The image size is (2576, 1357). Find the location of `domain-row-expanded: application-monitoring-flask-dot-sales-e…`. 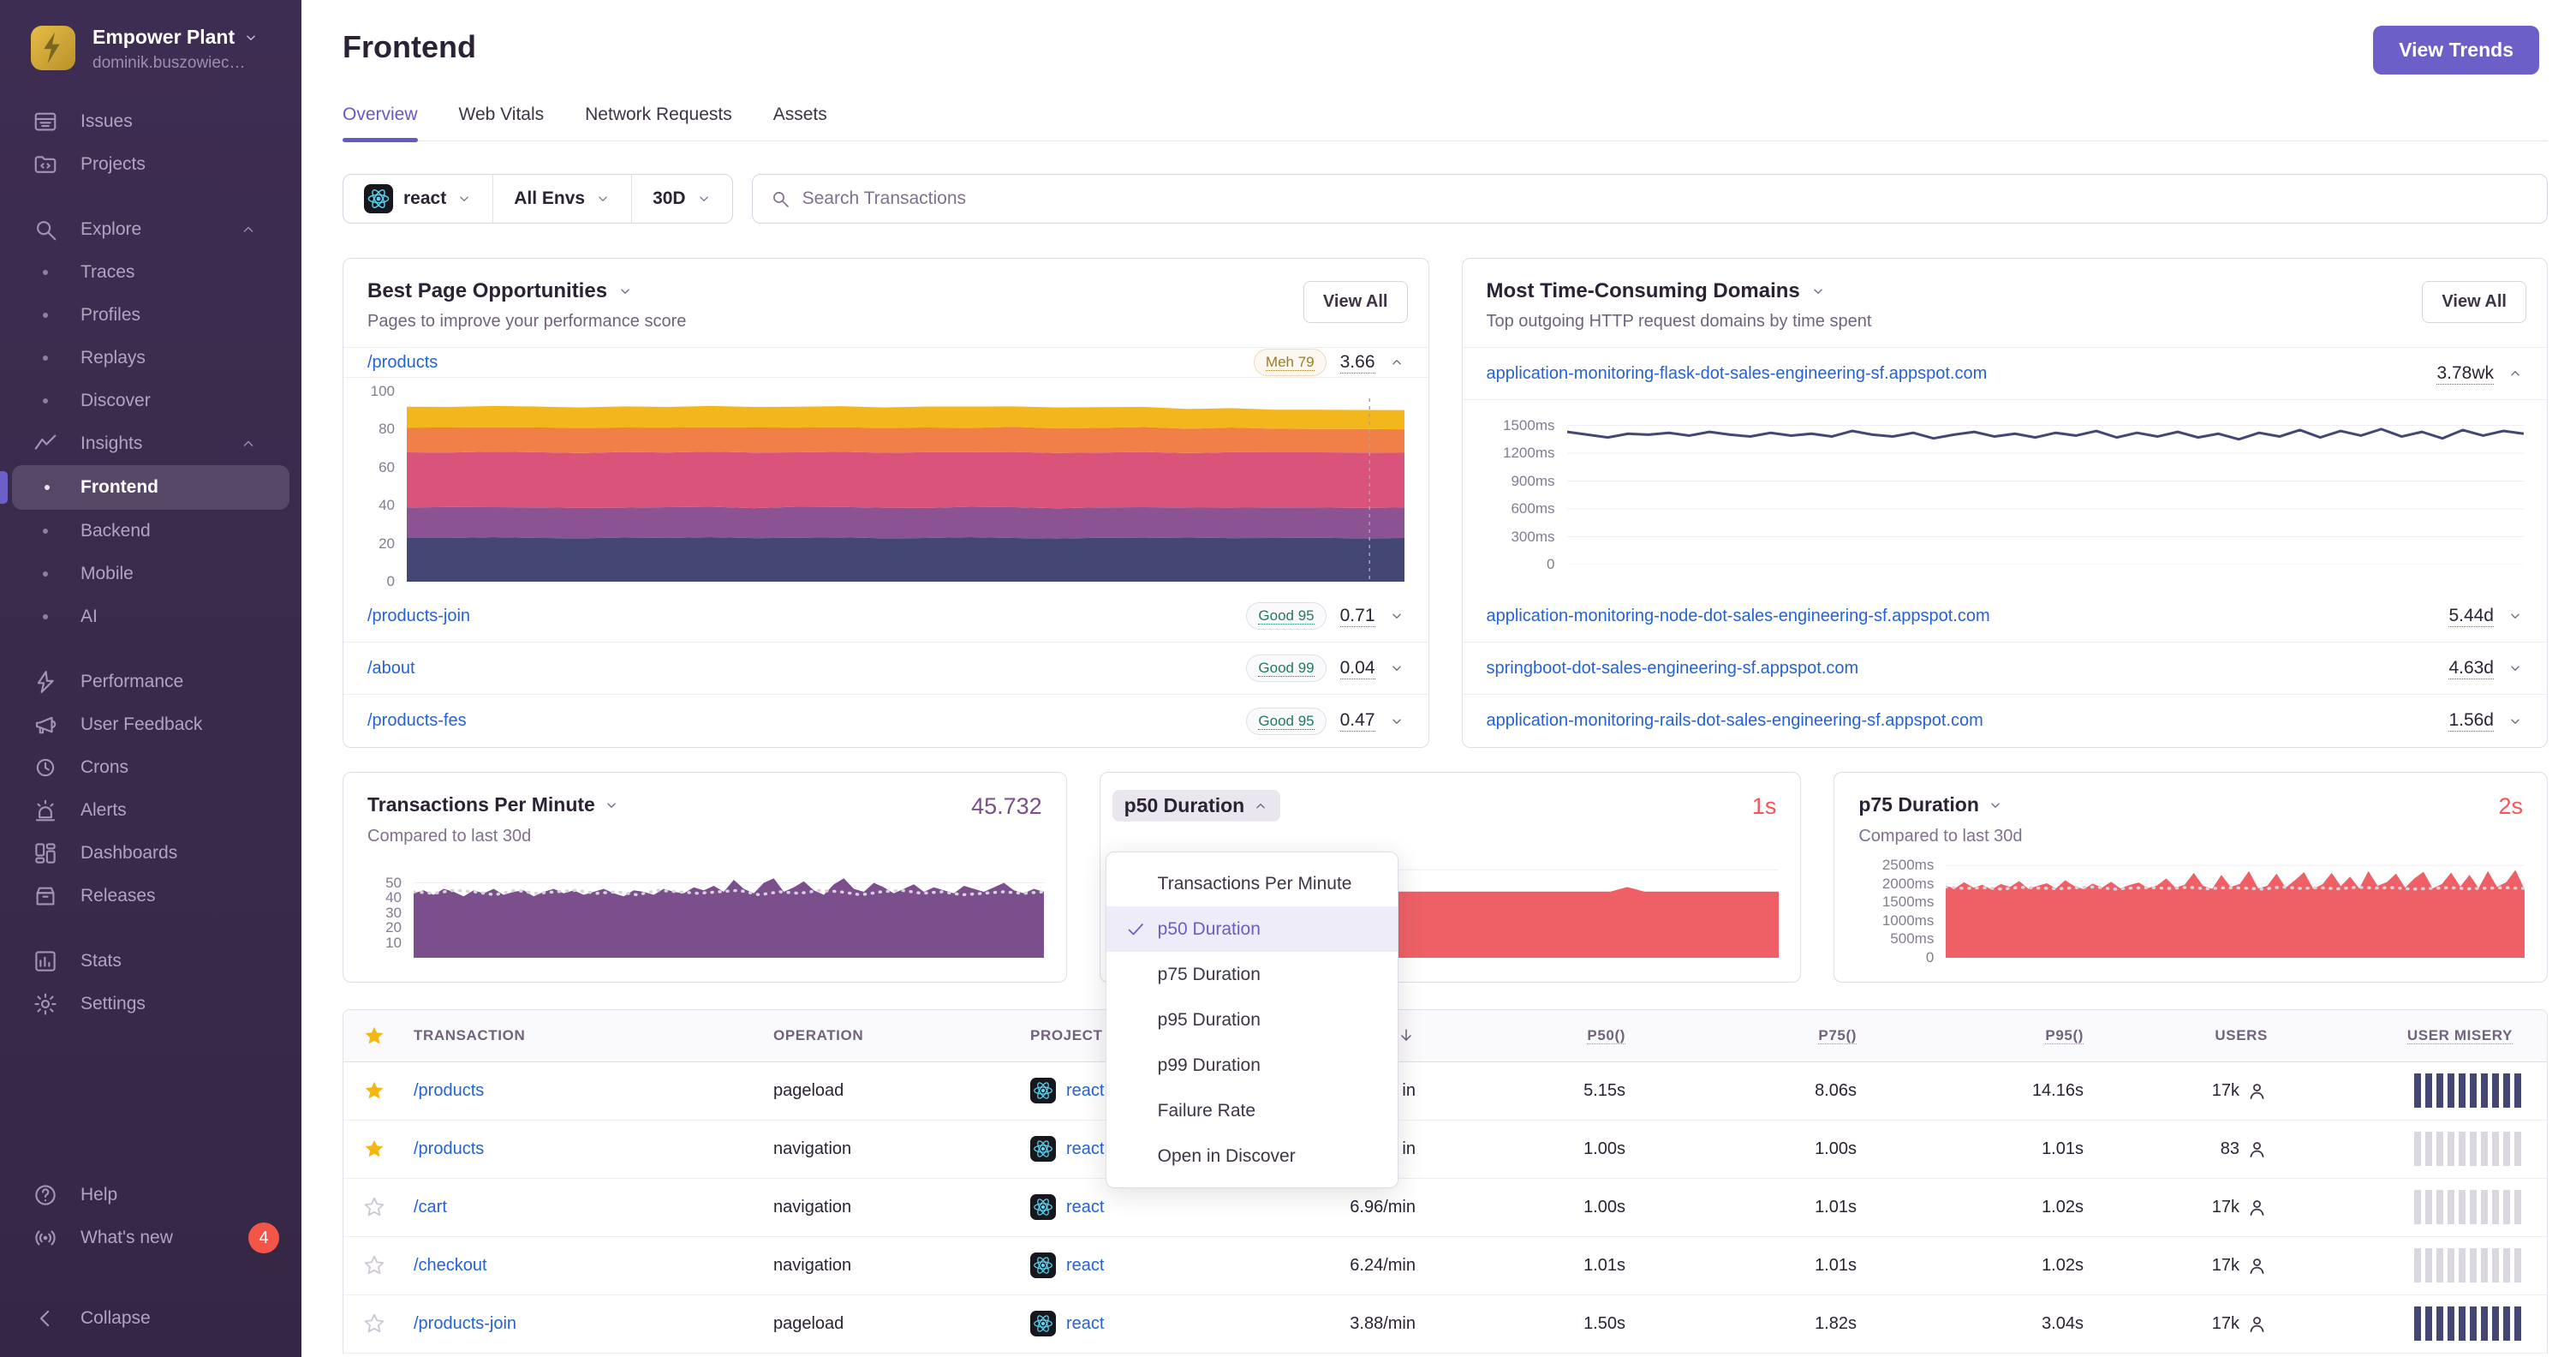

domain-row-expanded: application-monitoring-flask-dot-sales-e… is located at coordinates (2004, 374).